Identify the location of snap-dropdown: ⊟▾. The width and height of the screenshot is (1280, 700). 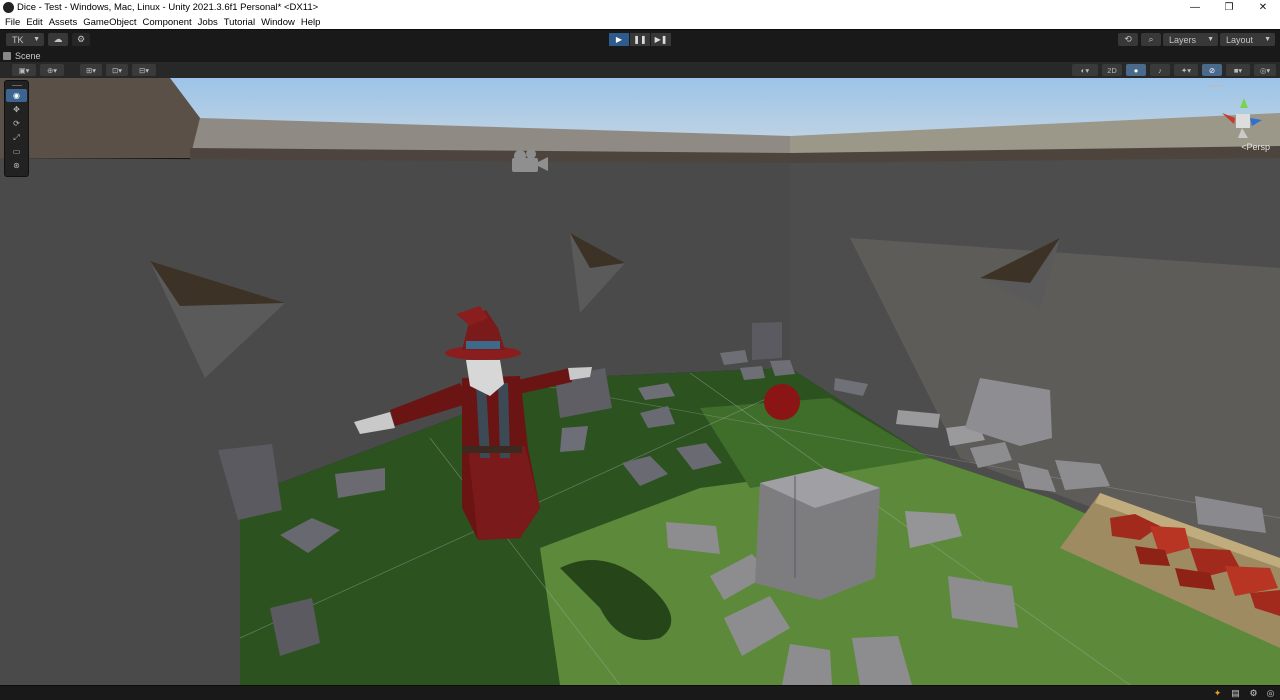
(144, 70).